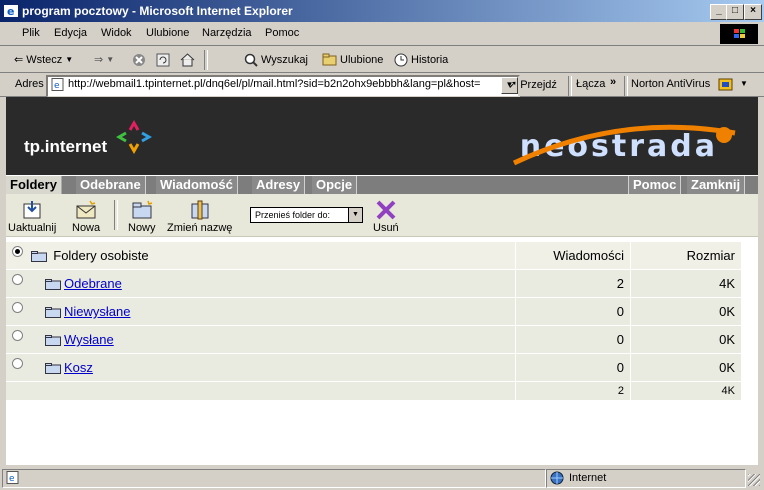 This screenshot has height=490, width=764. I want to click on globe-icon, so click(557, 478).